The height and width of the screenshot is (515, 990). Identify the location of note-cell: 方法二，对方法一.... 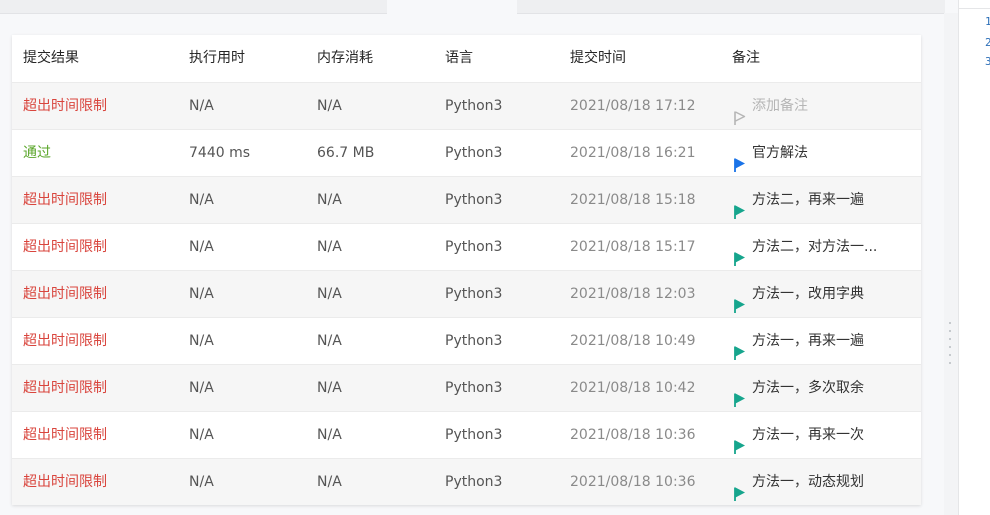
(824, 247).